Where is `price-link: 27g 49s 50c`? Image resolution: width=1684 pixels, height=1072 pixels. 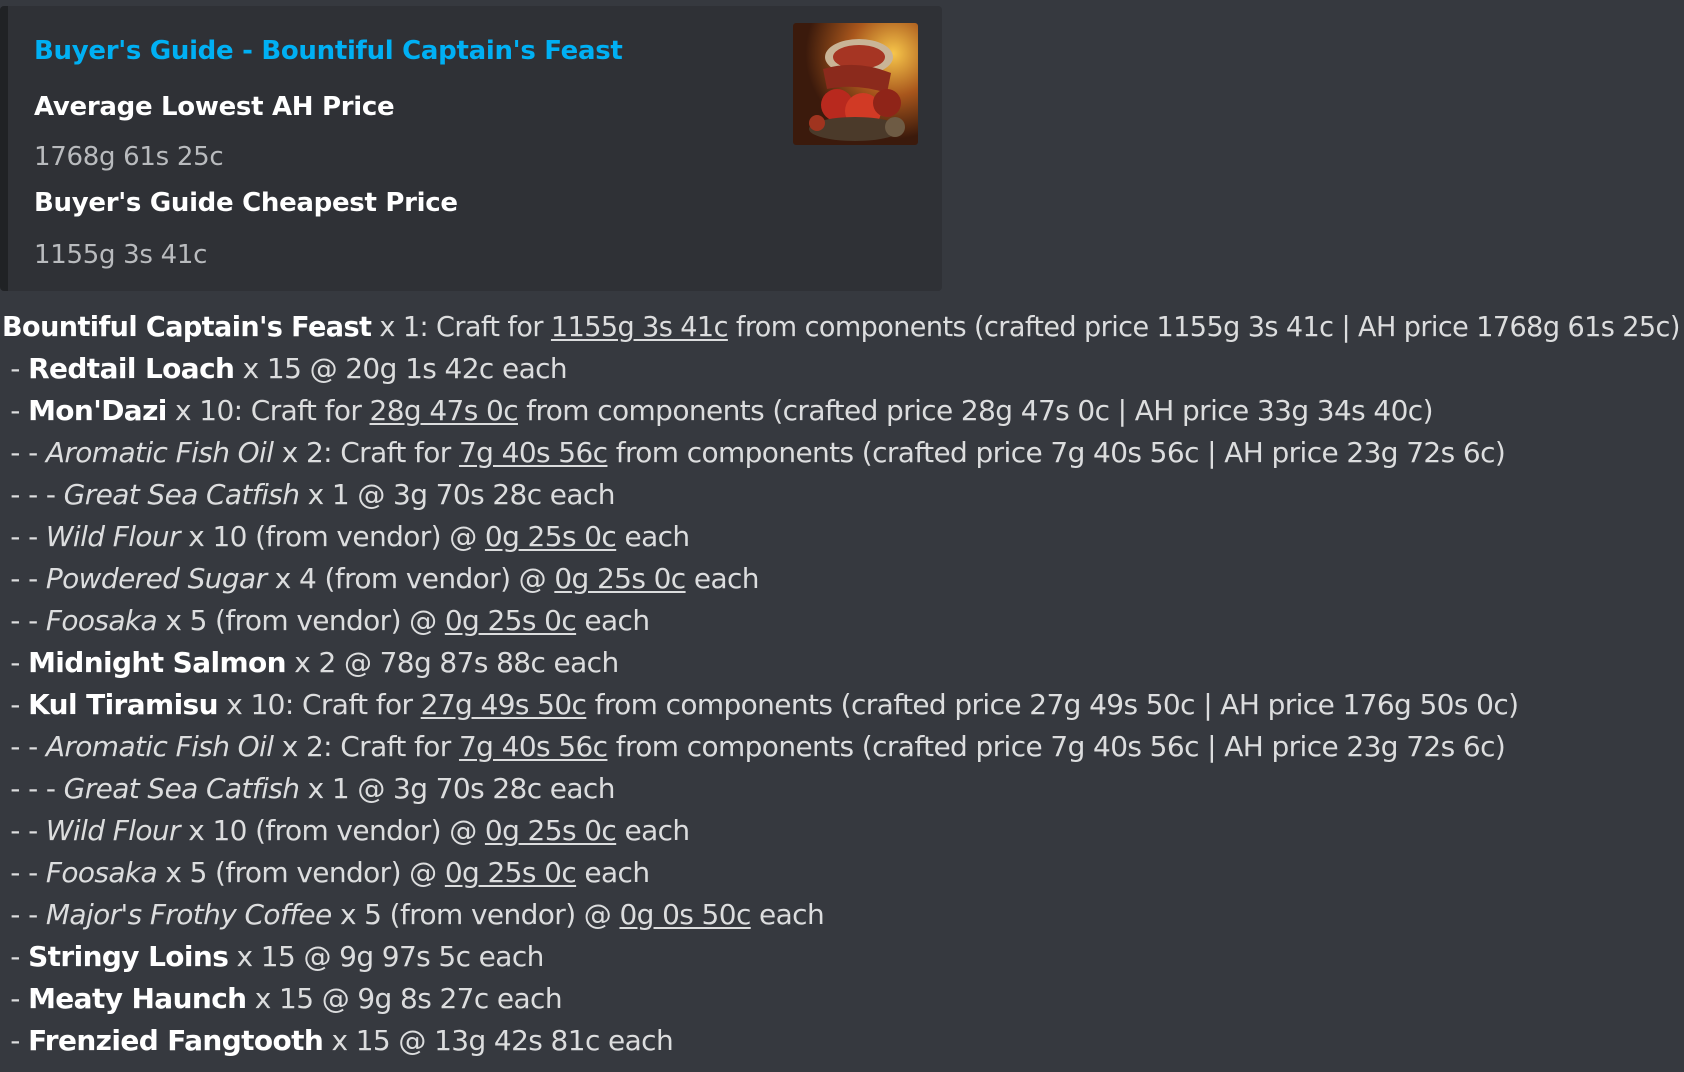 price-link: 27g 49s 50c is located at coordinates (504, 704).